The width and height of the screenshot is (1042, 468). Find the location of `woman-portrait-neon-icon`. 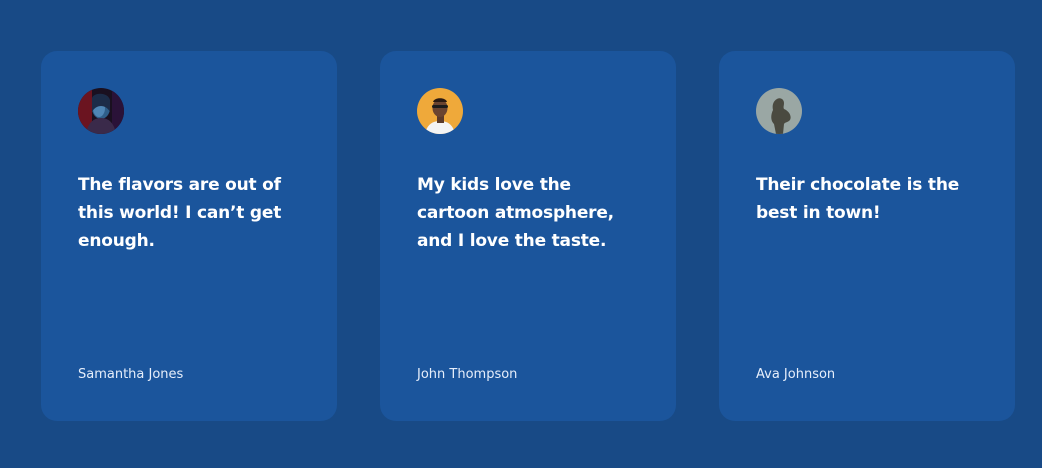

woman-portrait-neon-icon is located at coordinates (101, 111).